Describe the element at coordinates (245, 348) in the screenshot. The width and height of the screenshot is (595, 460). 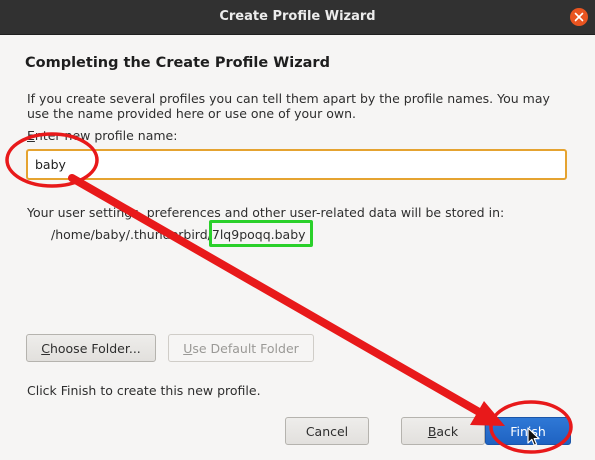
I see `use-default-folder-label: se Default Folder` at that location.